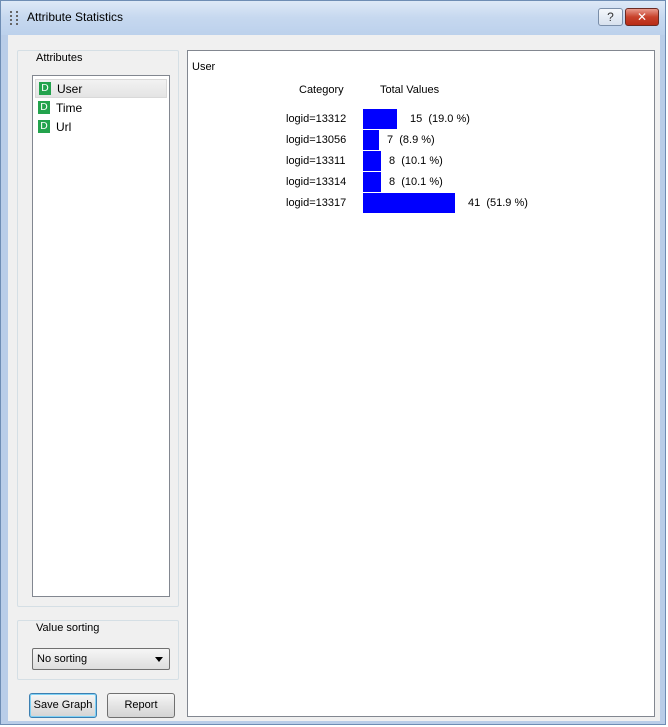 The image size is (668, 727). I want to click on report-label: Report, so click(141, 705).